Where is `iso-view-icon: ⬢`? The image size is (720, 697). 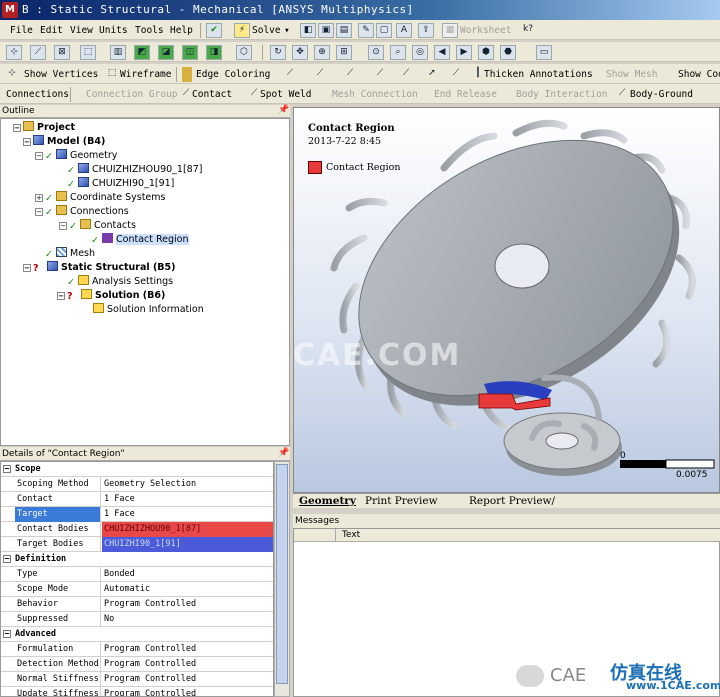 iso-view-icon: ⬢ is located at coordinates (486, 52).